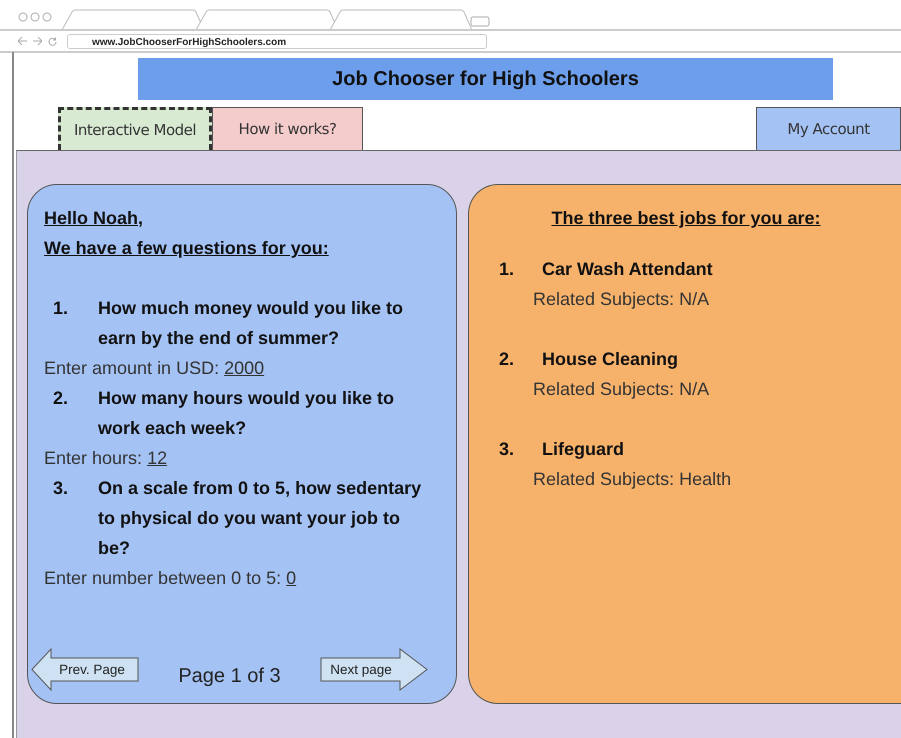 Image resolution: width=901 pixels, height=738 pixels. Describe the element at coordinates (610, 359) in the screenshot. I see `job-title: House Cleaning` at that location.